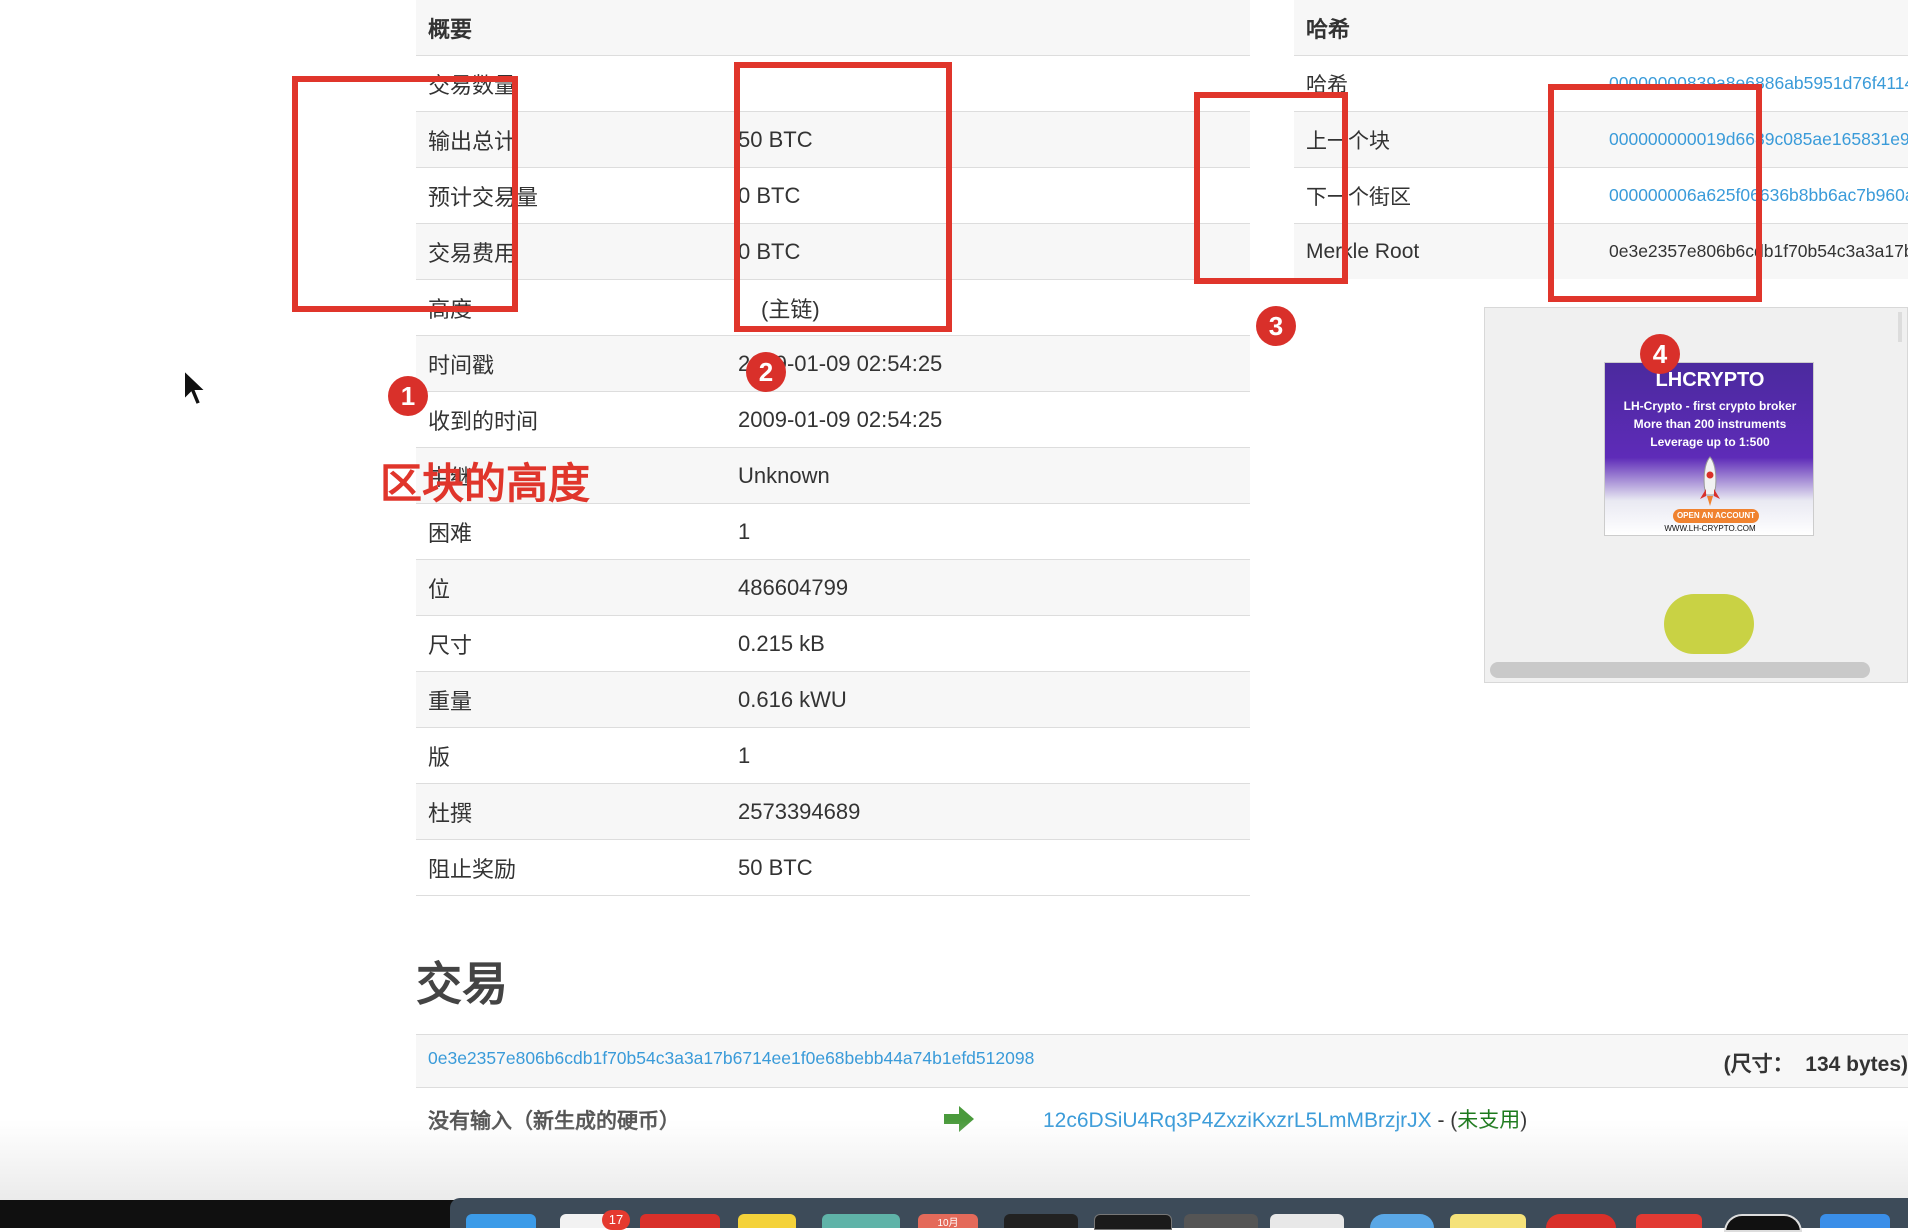 Image resolution: width=1908 pixels, height=1232 pixels. I want to click on ad-url: WWW.LH-CRYPTO.COM, so click(1710, 528).